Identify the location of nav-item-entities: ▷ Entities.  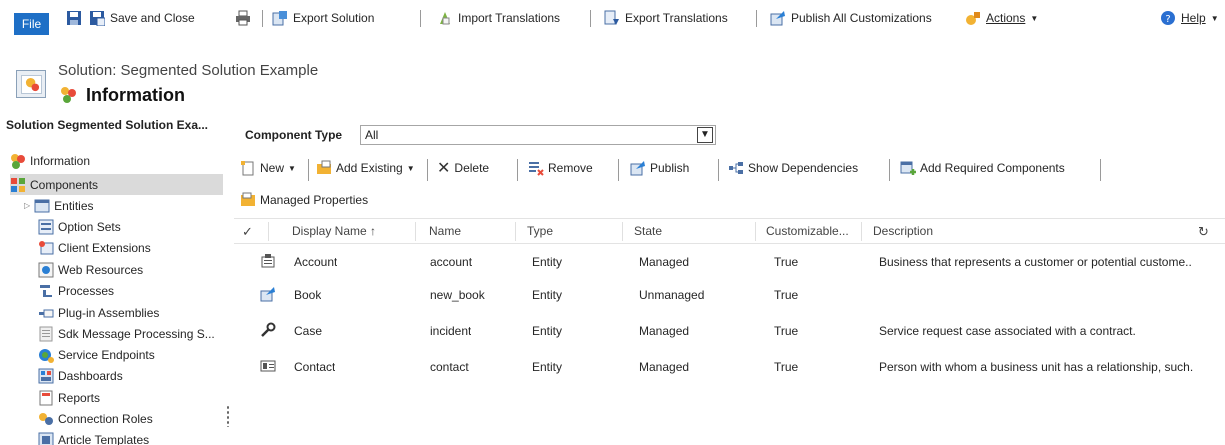
(59, 205).